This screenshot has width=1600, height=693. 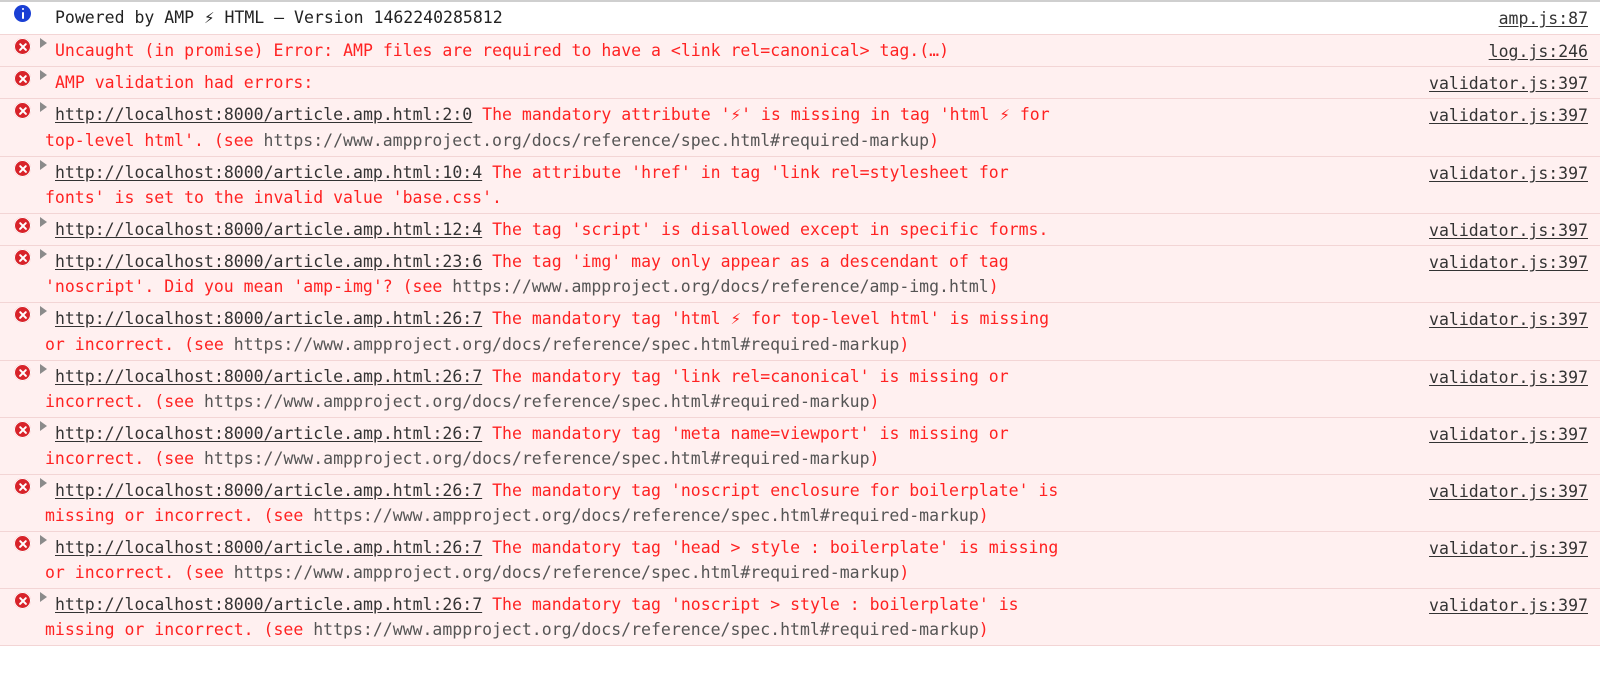 I want to click on console-text-segment: AMP validation had errors:, so click(x=184, y=82).